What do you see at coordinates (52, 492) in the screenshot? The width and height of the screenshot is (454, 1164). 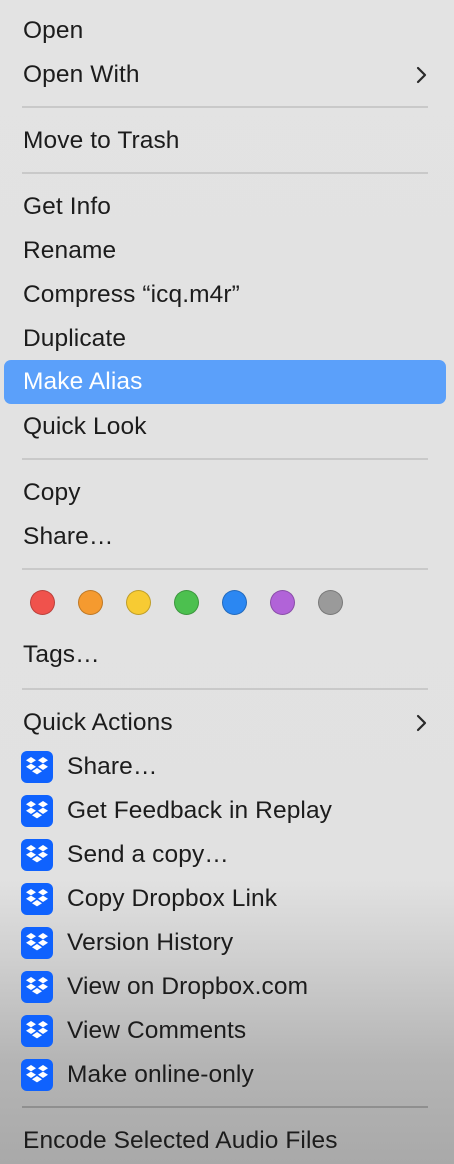 I see `menu-item-label: Copy` at bounding box center [52, 492].